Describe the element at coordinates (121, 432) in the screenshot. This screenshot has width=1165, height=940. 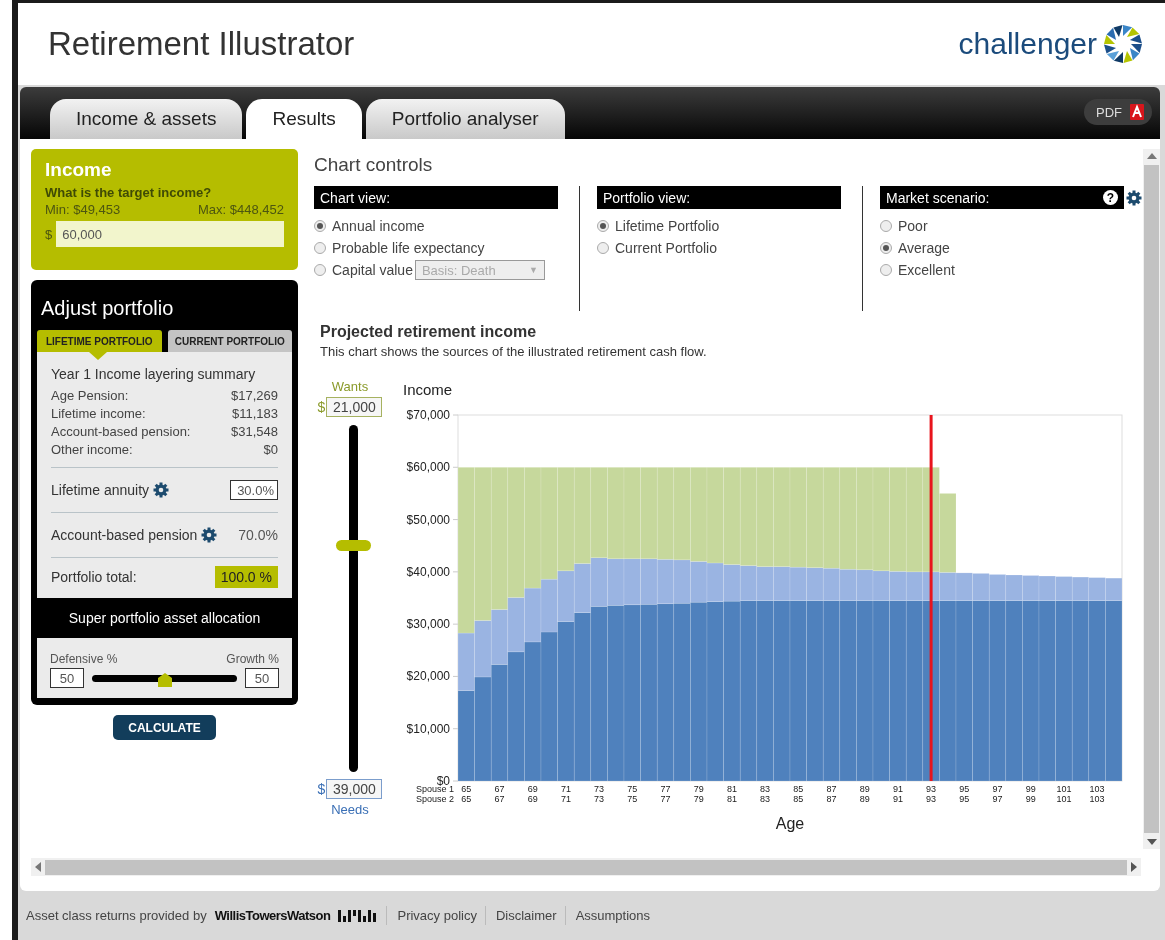
I see `summary-label: Account-based pension:` at that location.